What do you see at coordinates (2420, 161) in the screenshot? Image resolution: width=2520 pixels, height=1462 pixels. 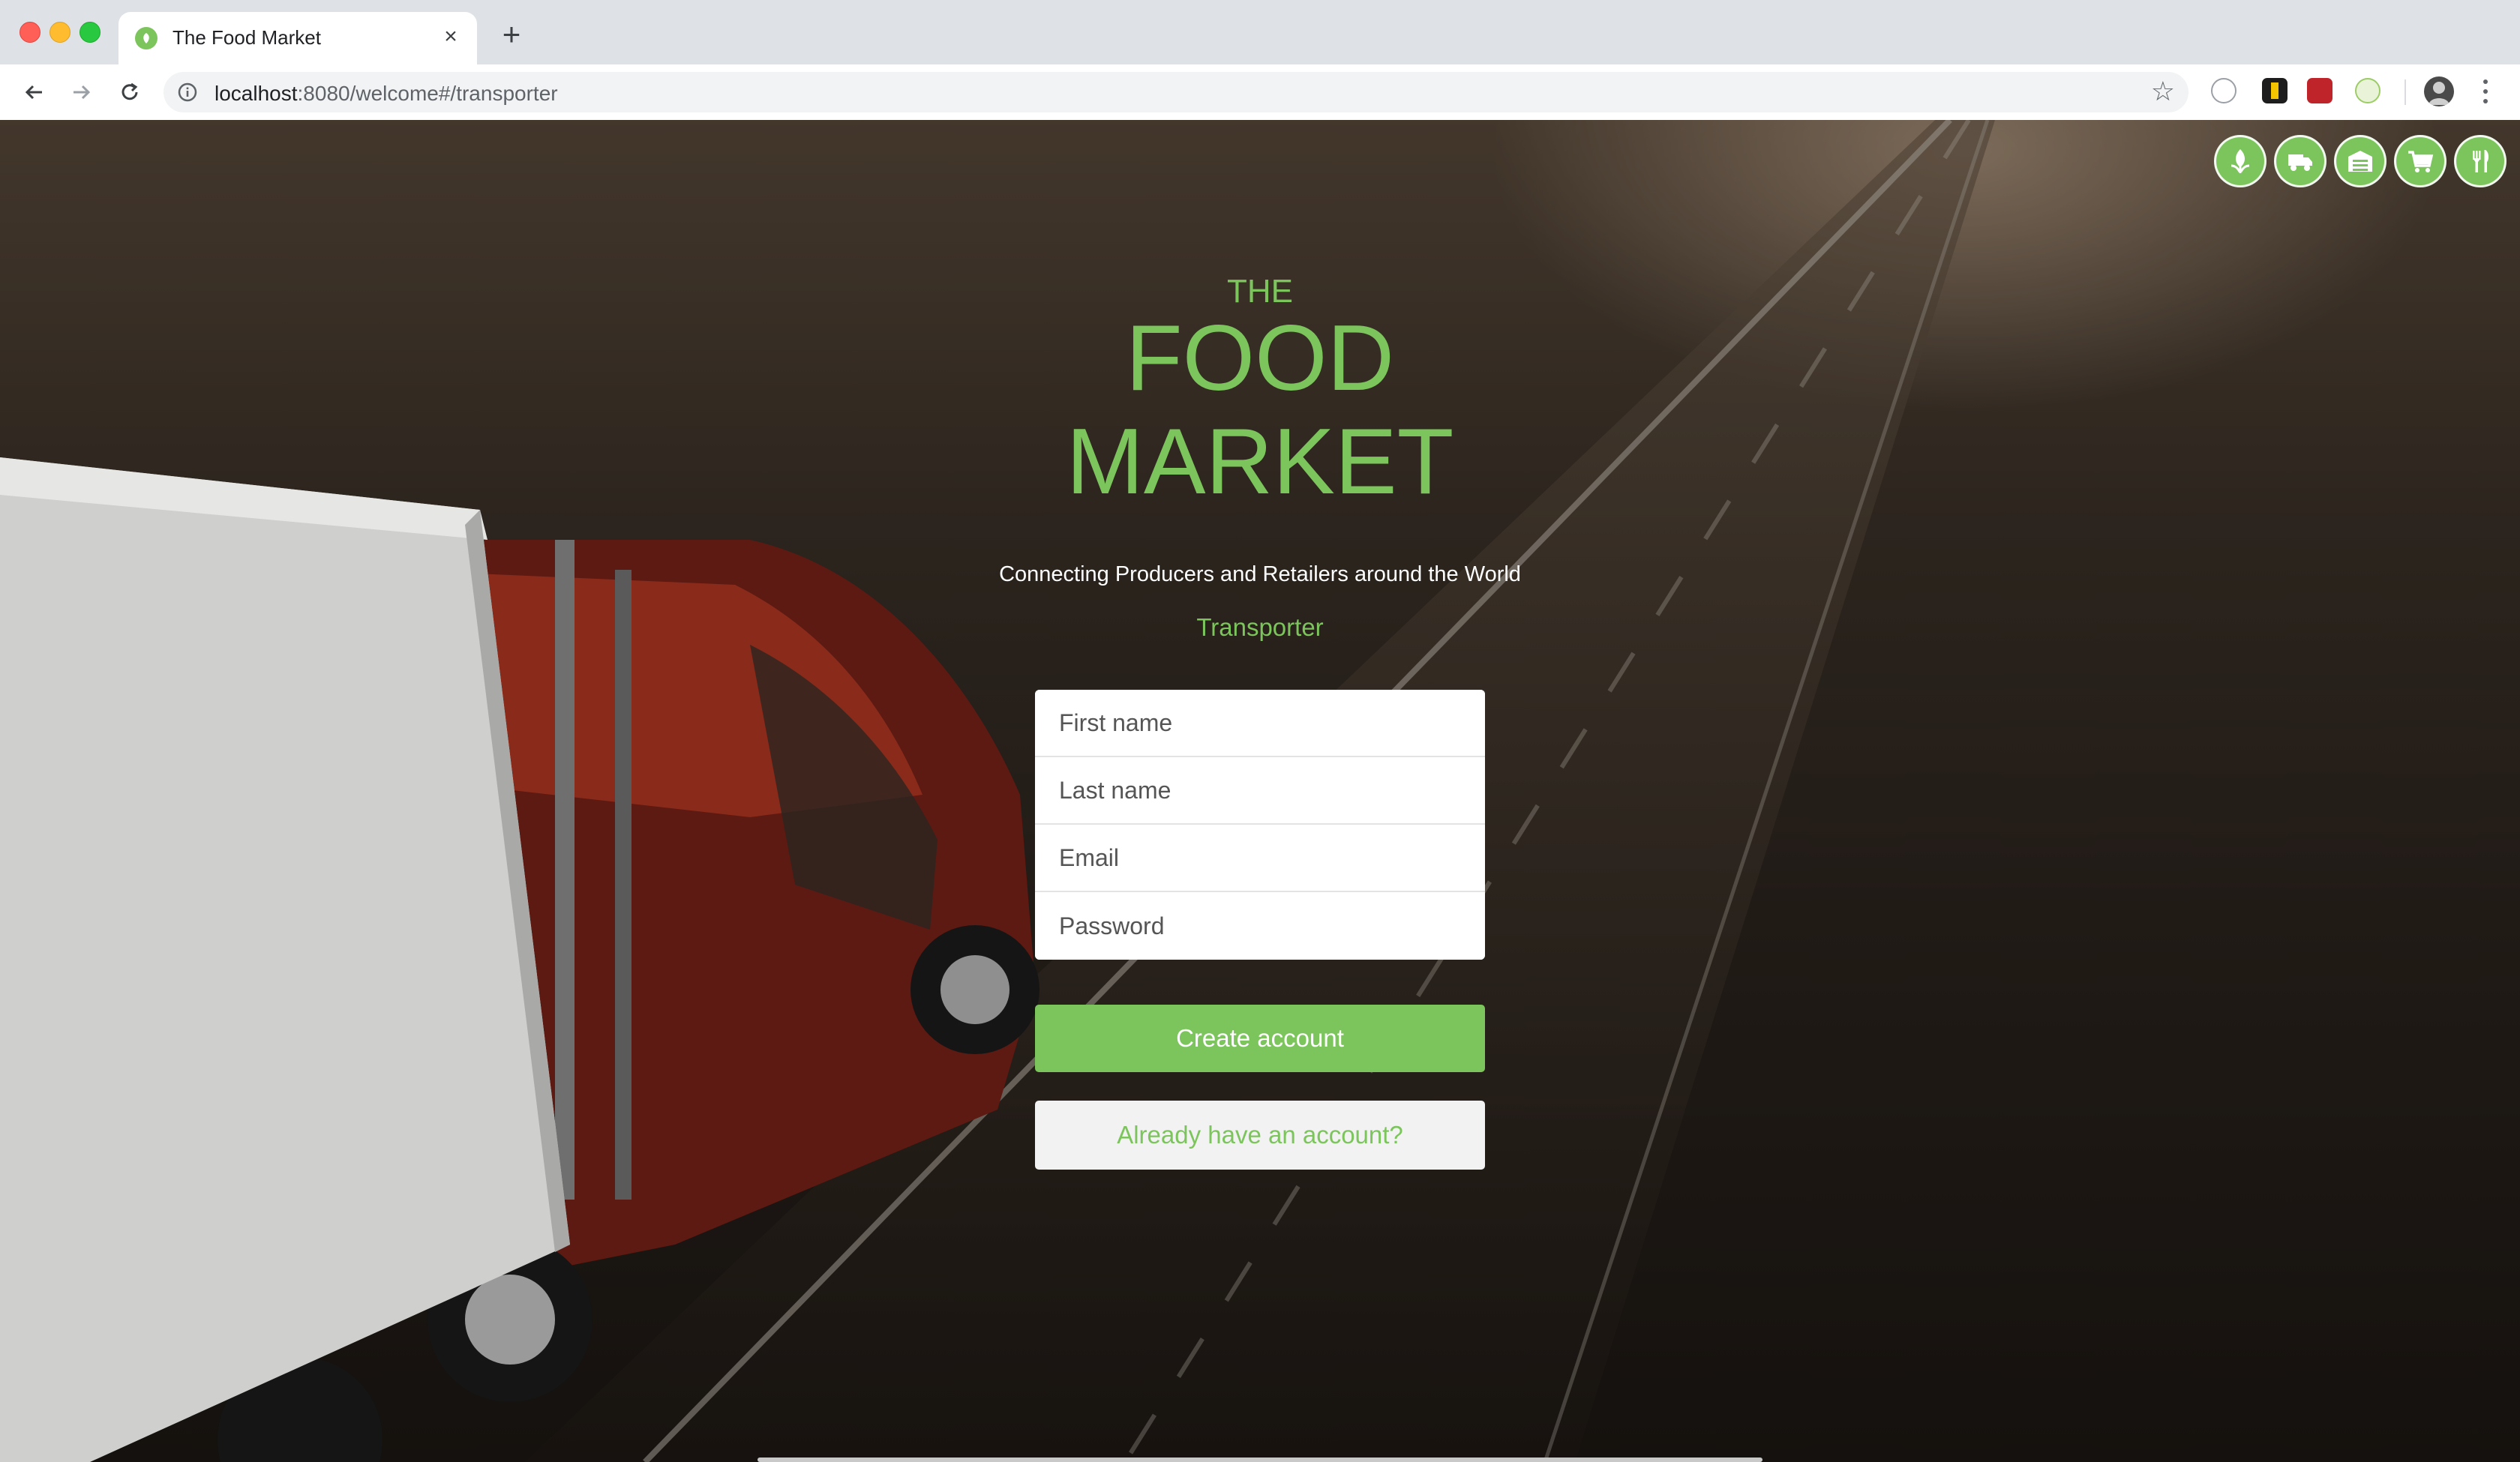 I see `retailer-icon` at bounding box center [2420, 161].